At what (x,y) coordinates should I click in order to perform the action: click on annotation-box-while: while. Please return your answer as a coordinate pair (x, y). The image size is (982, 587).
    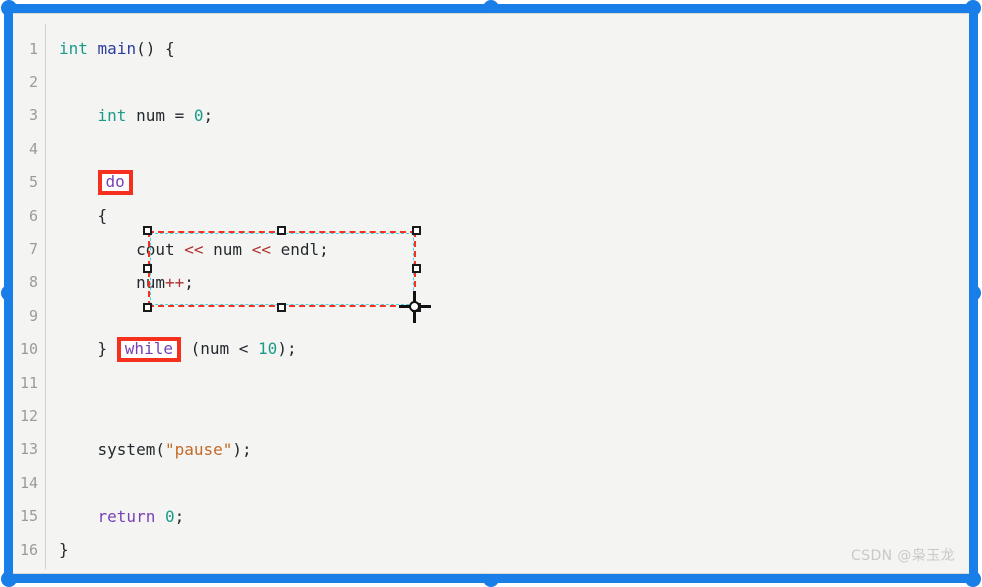
    Looking at the image, I should click on (148, 349).